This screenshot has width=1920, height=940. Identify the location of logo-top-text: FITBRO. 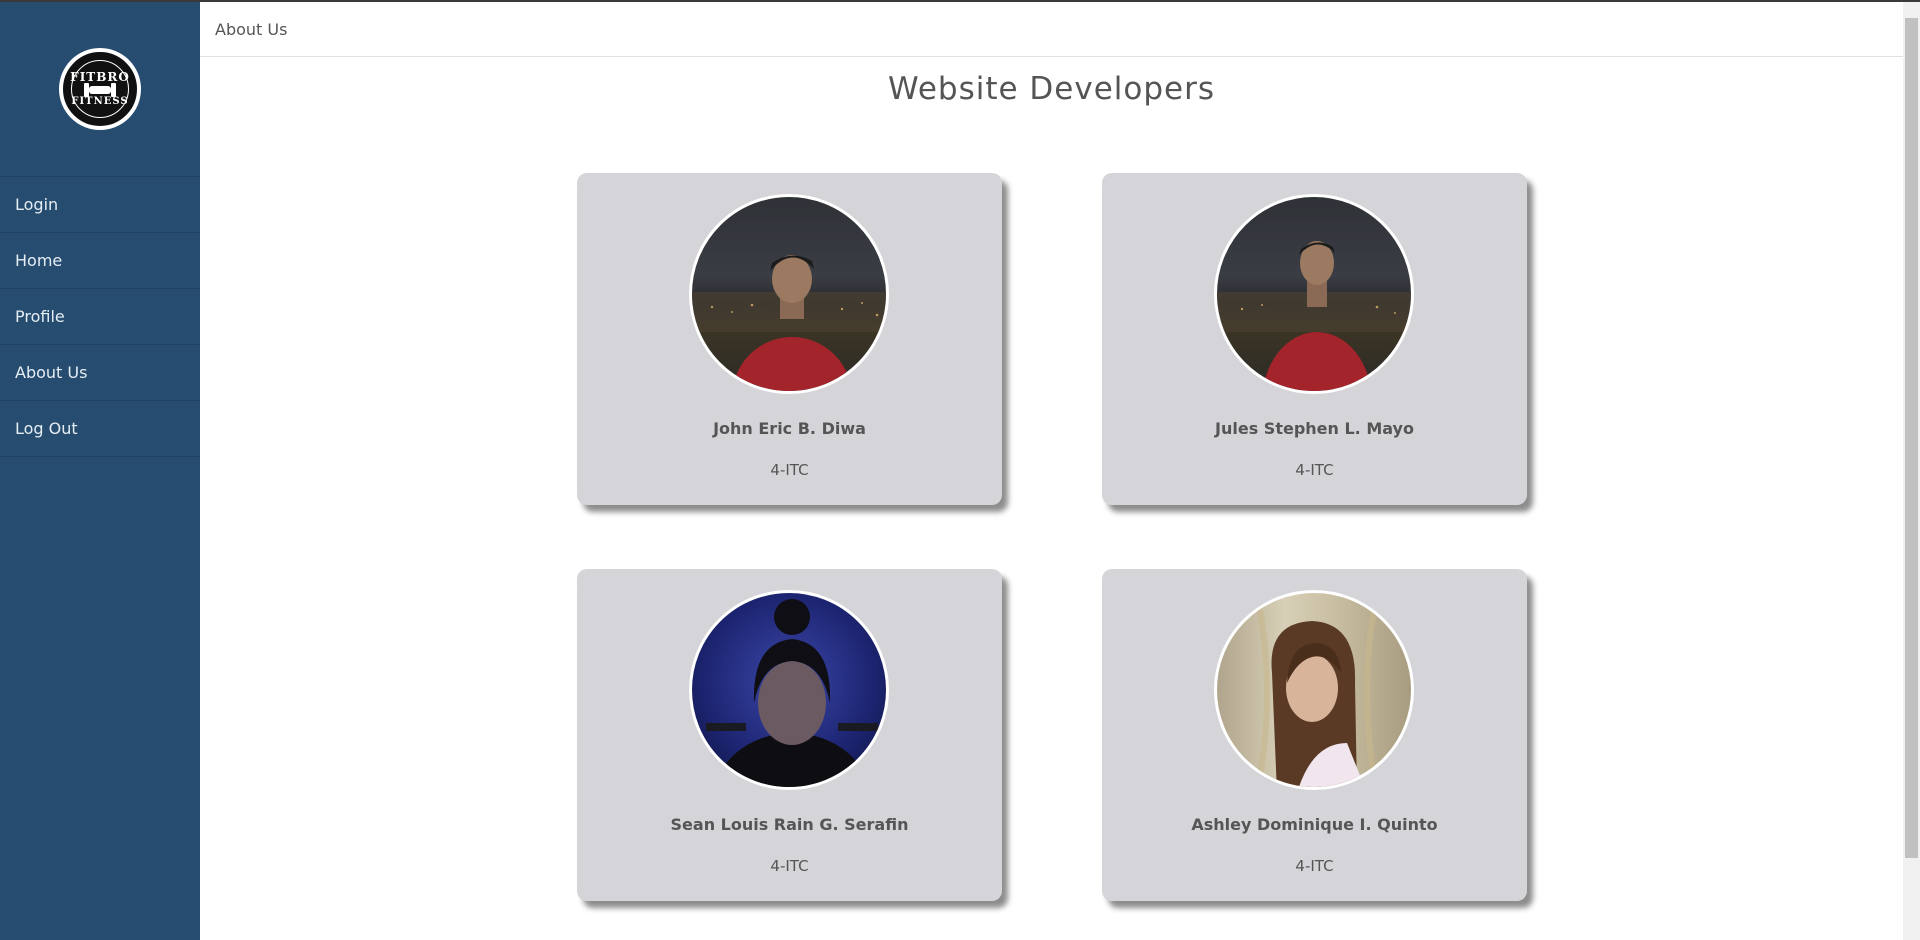
(100, 77).